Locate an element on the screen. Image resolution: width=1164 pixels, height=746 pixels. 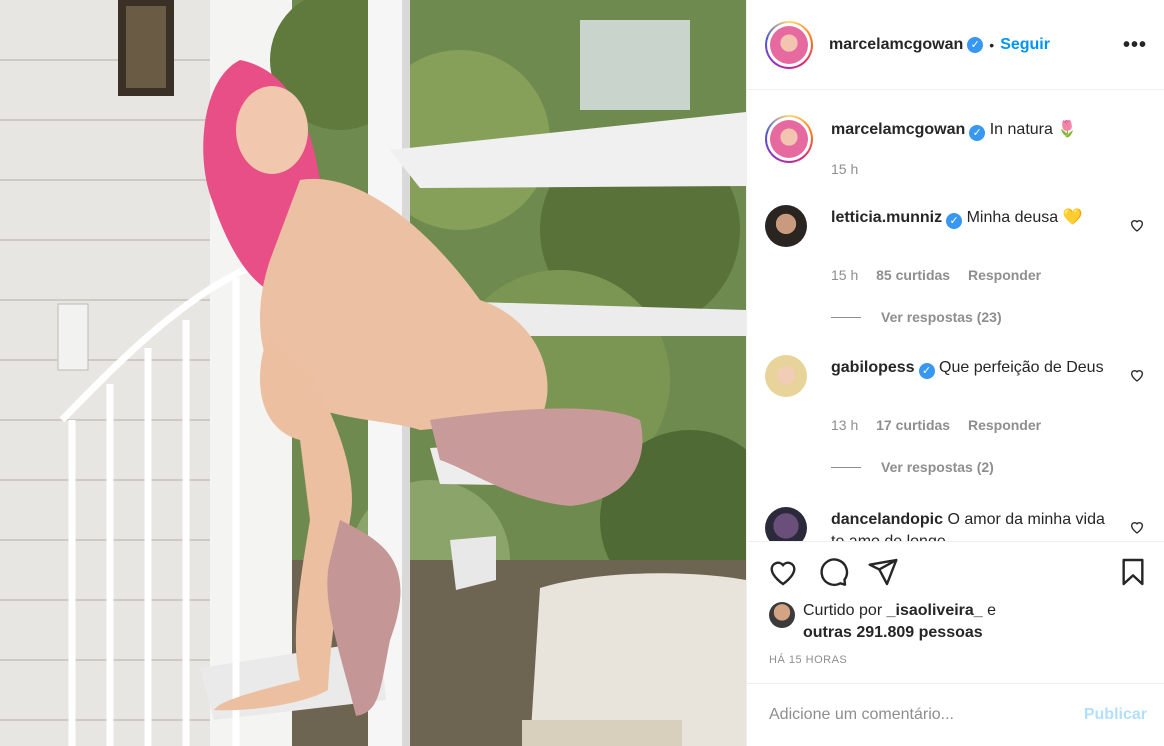
follow-button: Seguir is located at coordinates (1025, 45).